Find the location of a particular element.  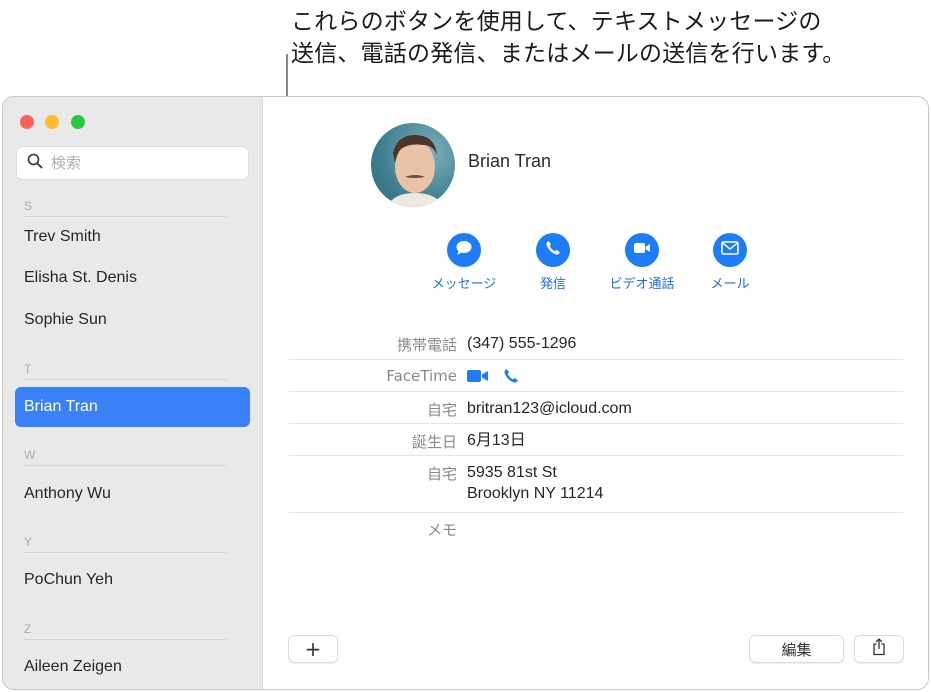

email-value: britran123@icloud.com is located at coordinates (549, 408).